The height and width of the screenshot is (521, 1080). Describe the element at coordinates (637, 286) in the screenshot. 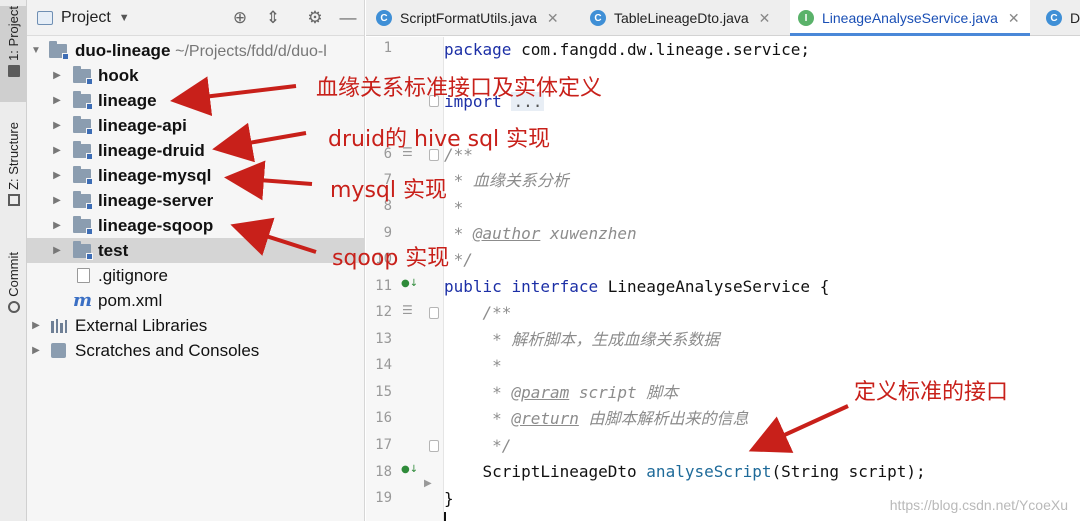

I see `code-line-11: public interface LineageAnalyseService {` at that location.